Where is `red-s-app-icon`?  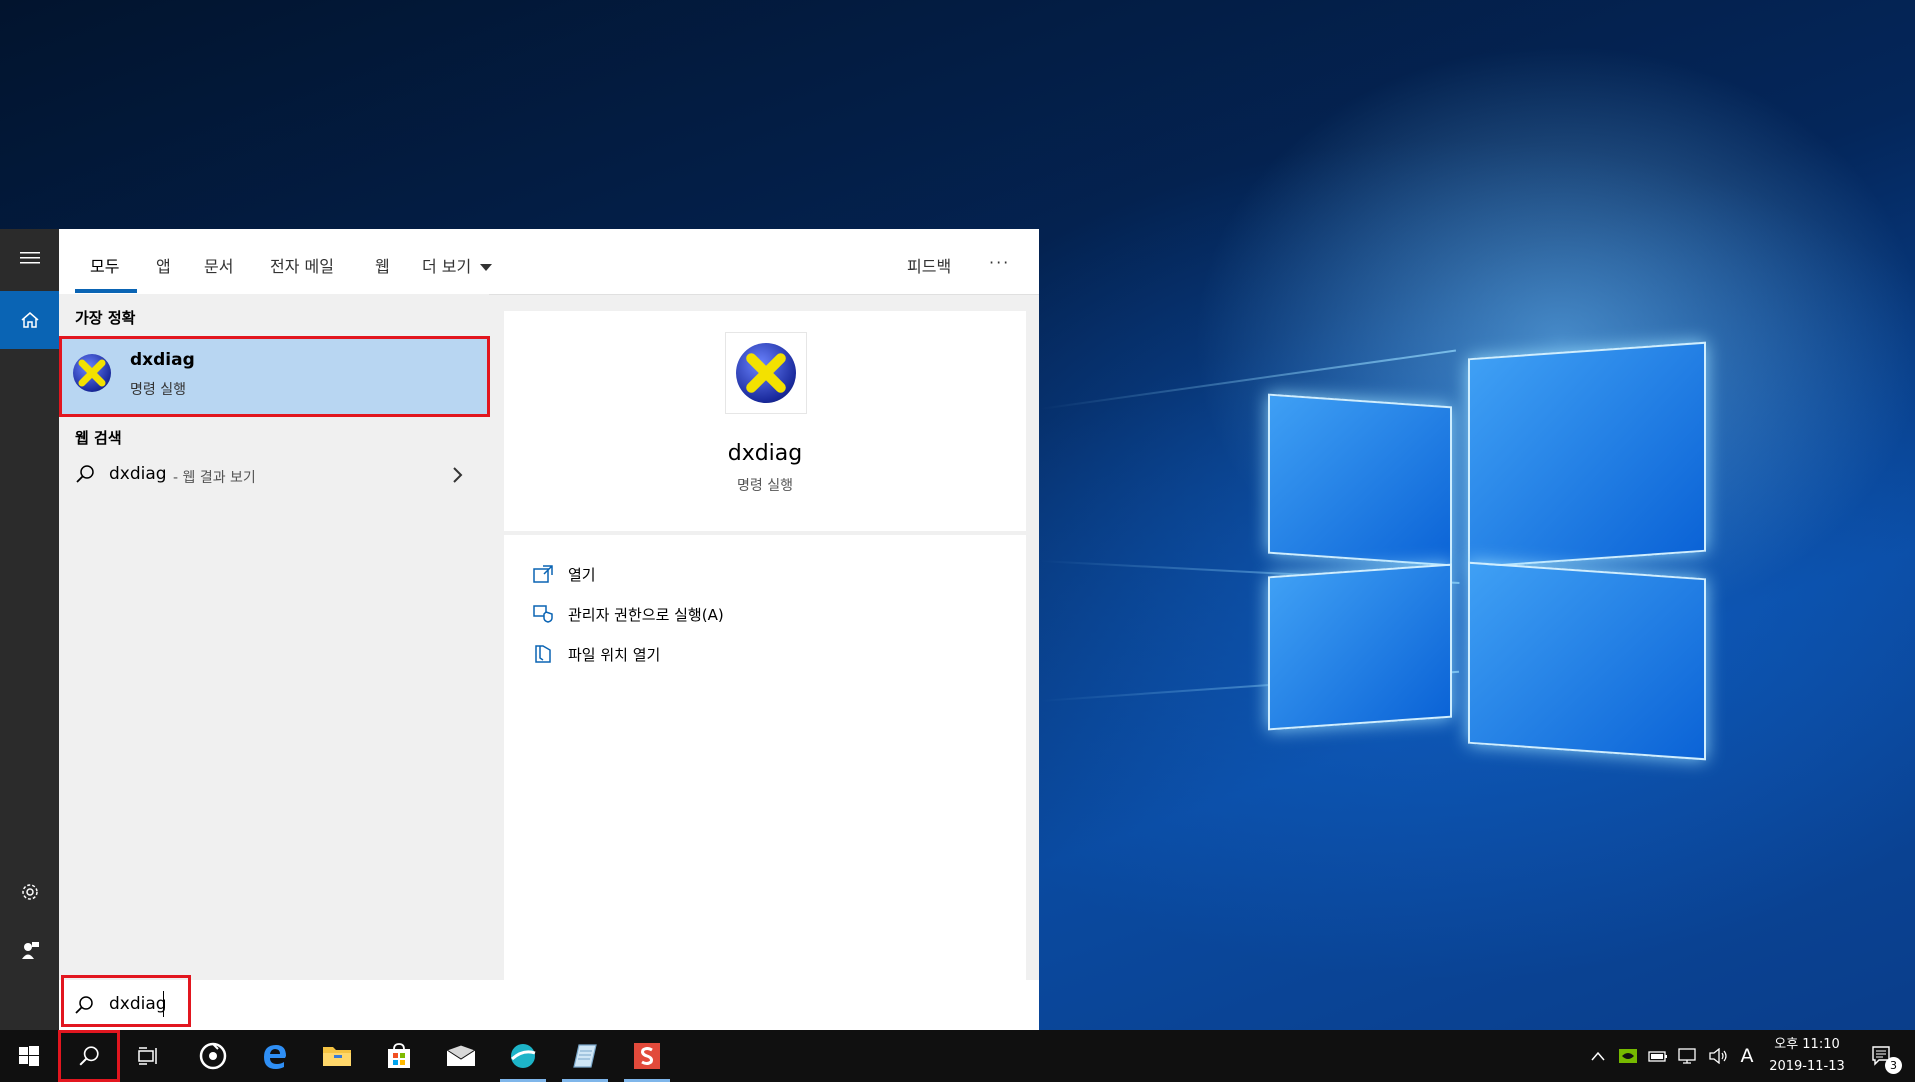
red-s-app-icon is located at coordinates (647, 1056).